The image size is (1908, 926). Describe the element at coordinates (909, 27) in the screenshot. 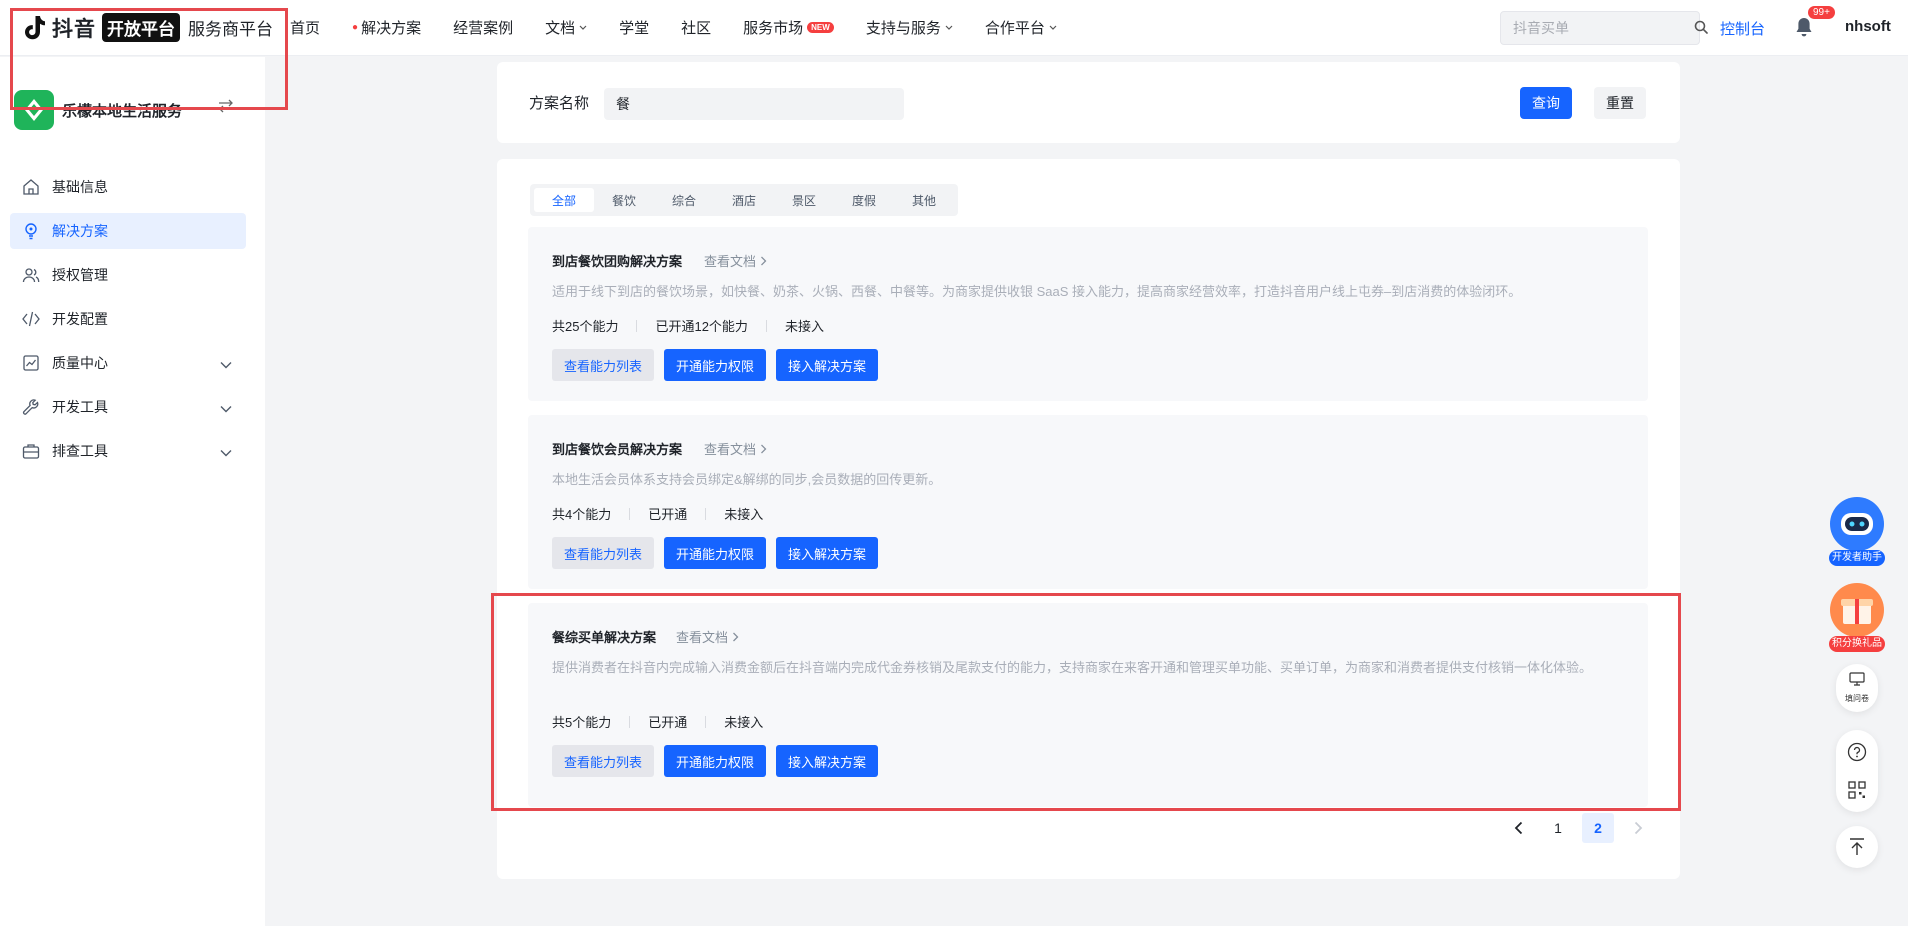

I see `nav-item: 支持与服务` at that location.